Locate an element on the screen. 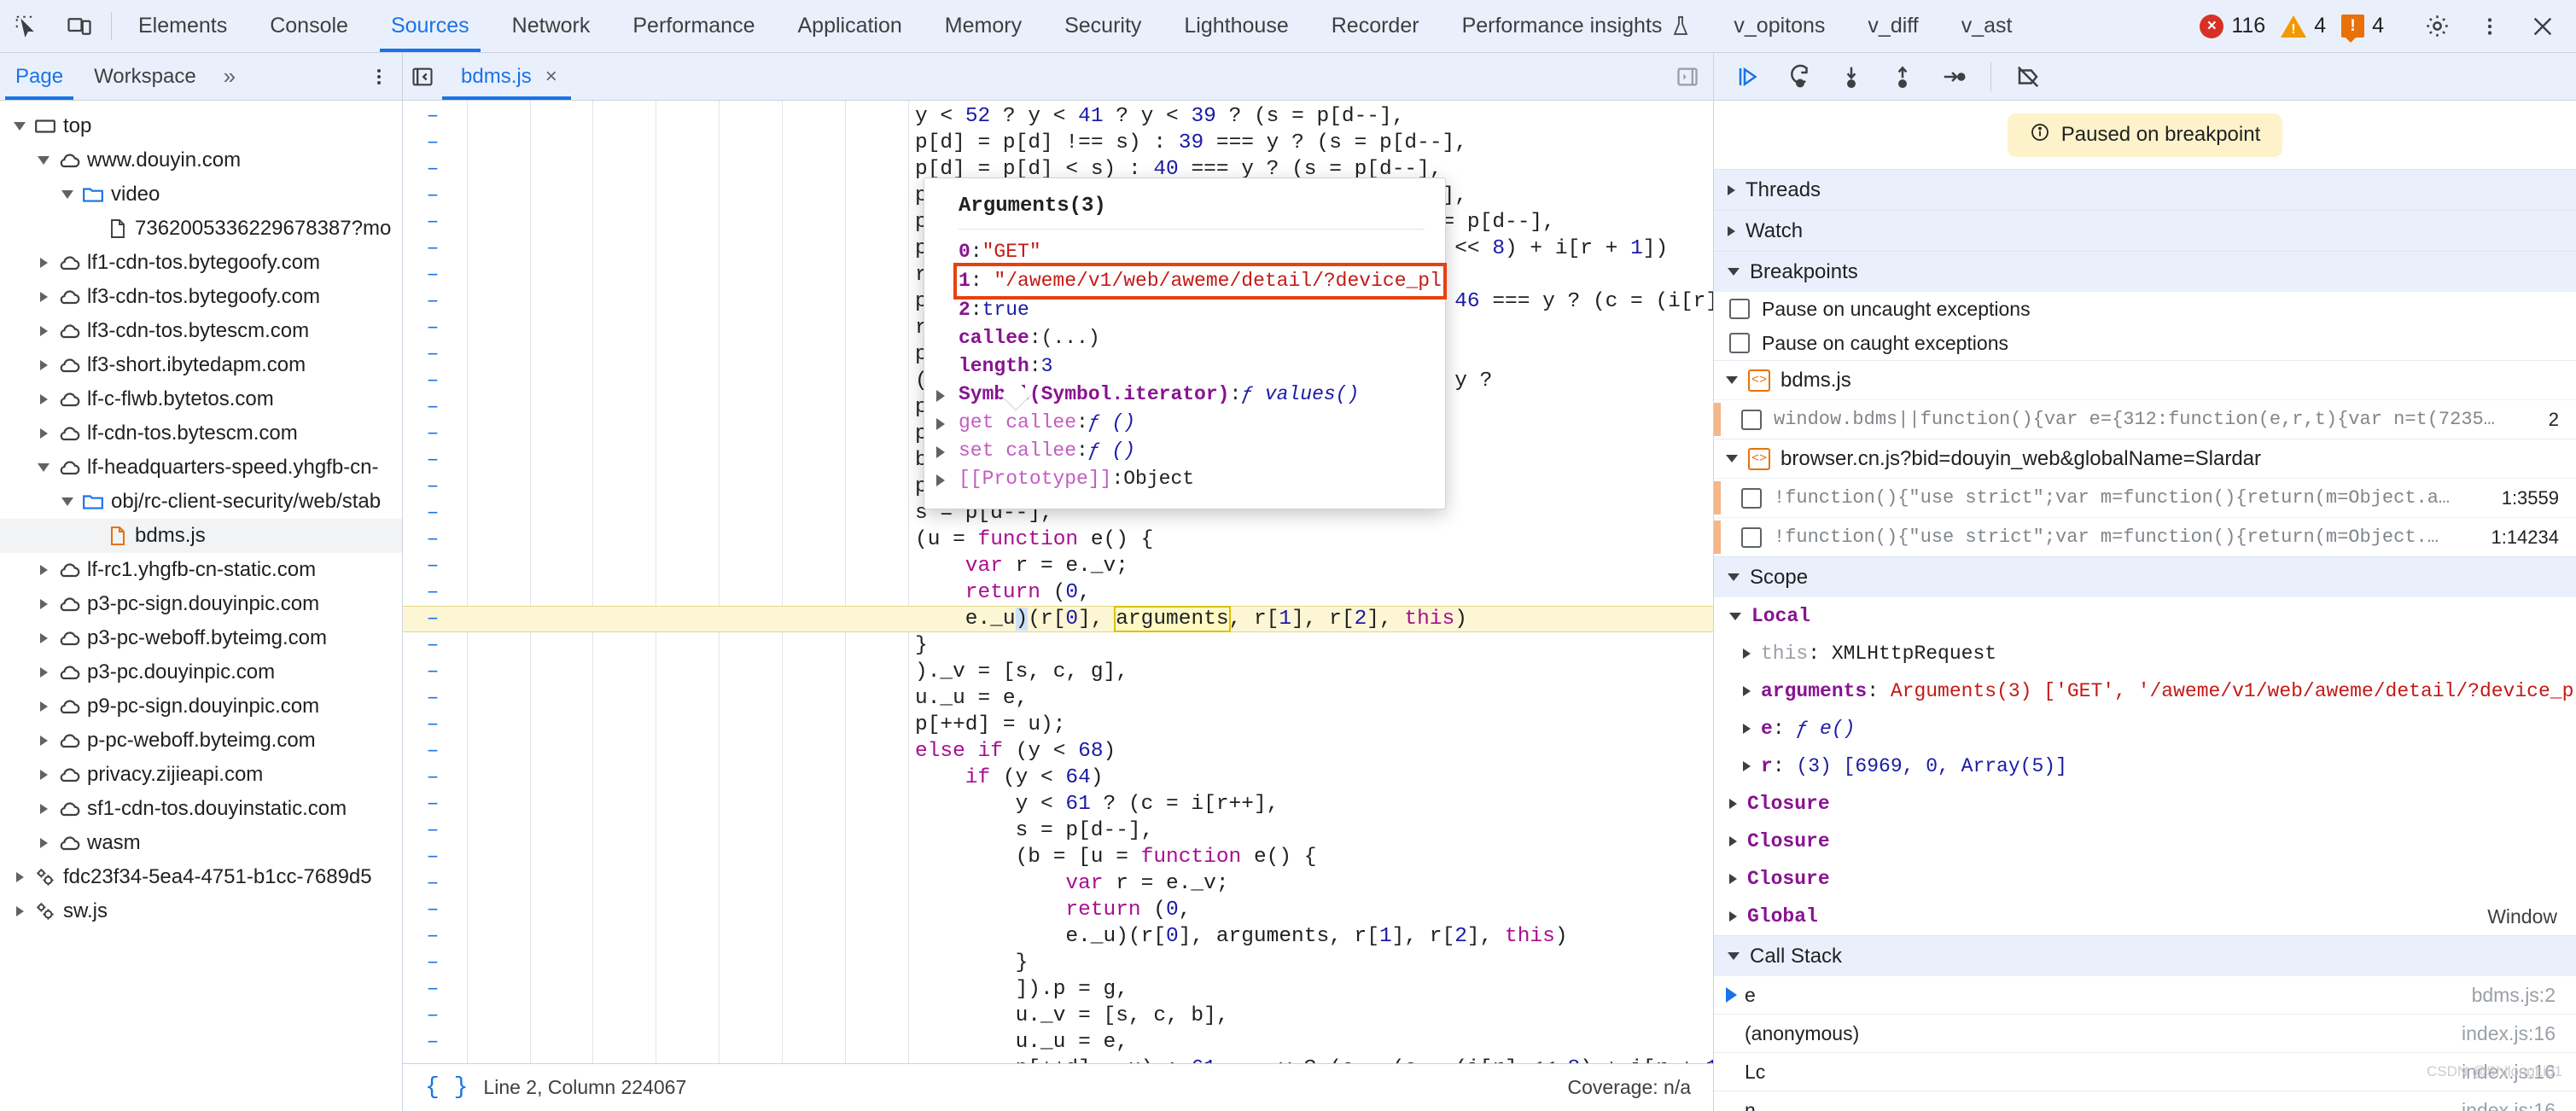  tab-v-opitons: v_opitons is located at coordinates (1779, 26).